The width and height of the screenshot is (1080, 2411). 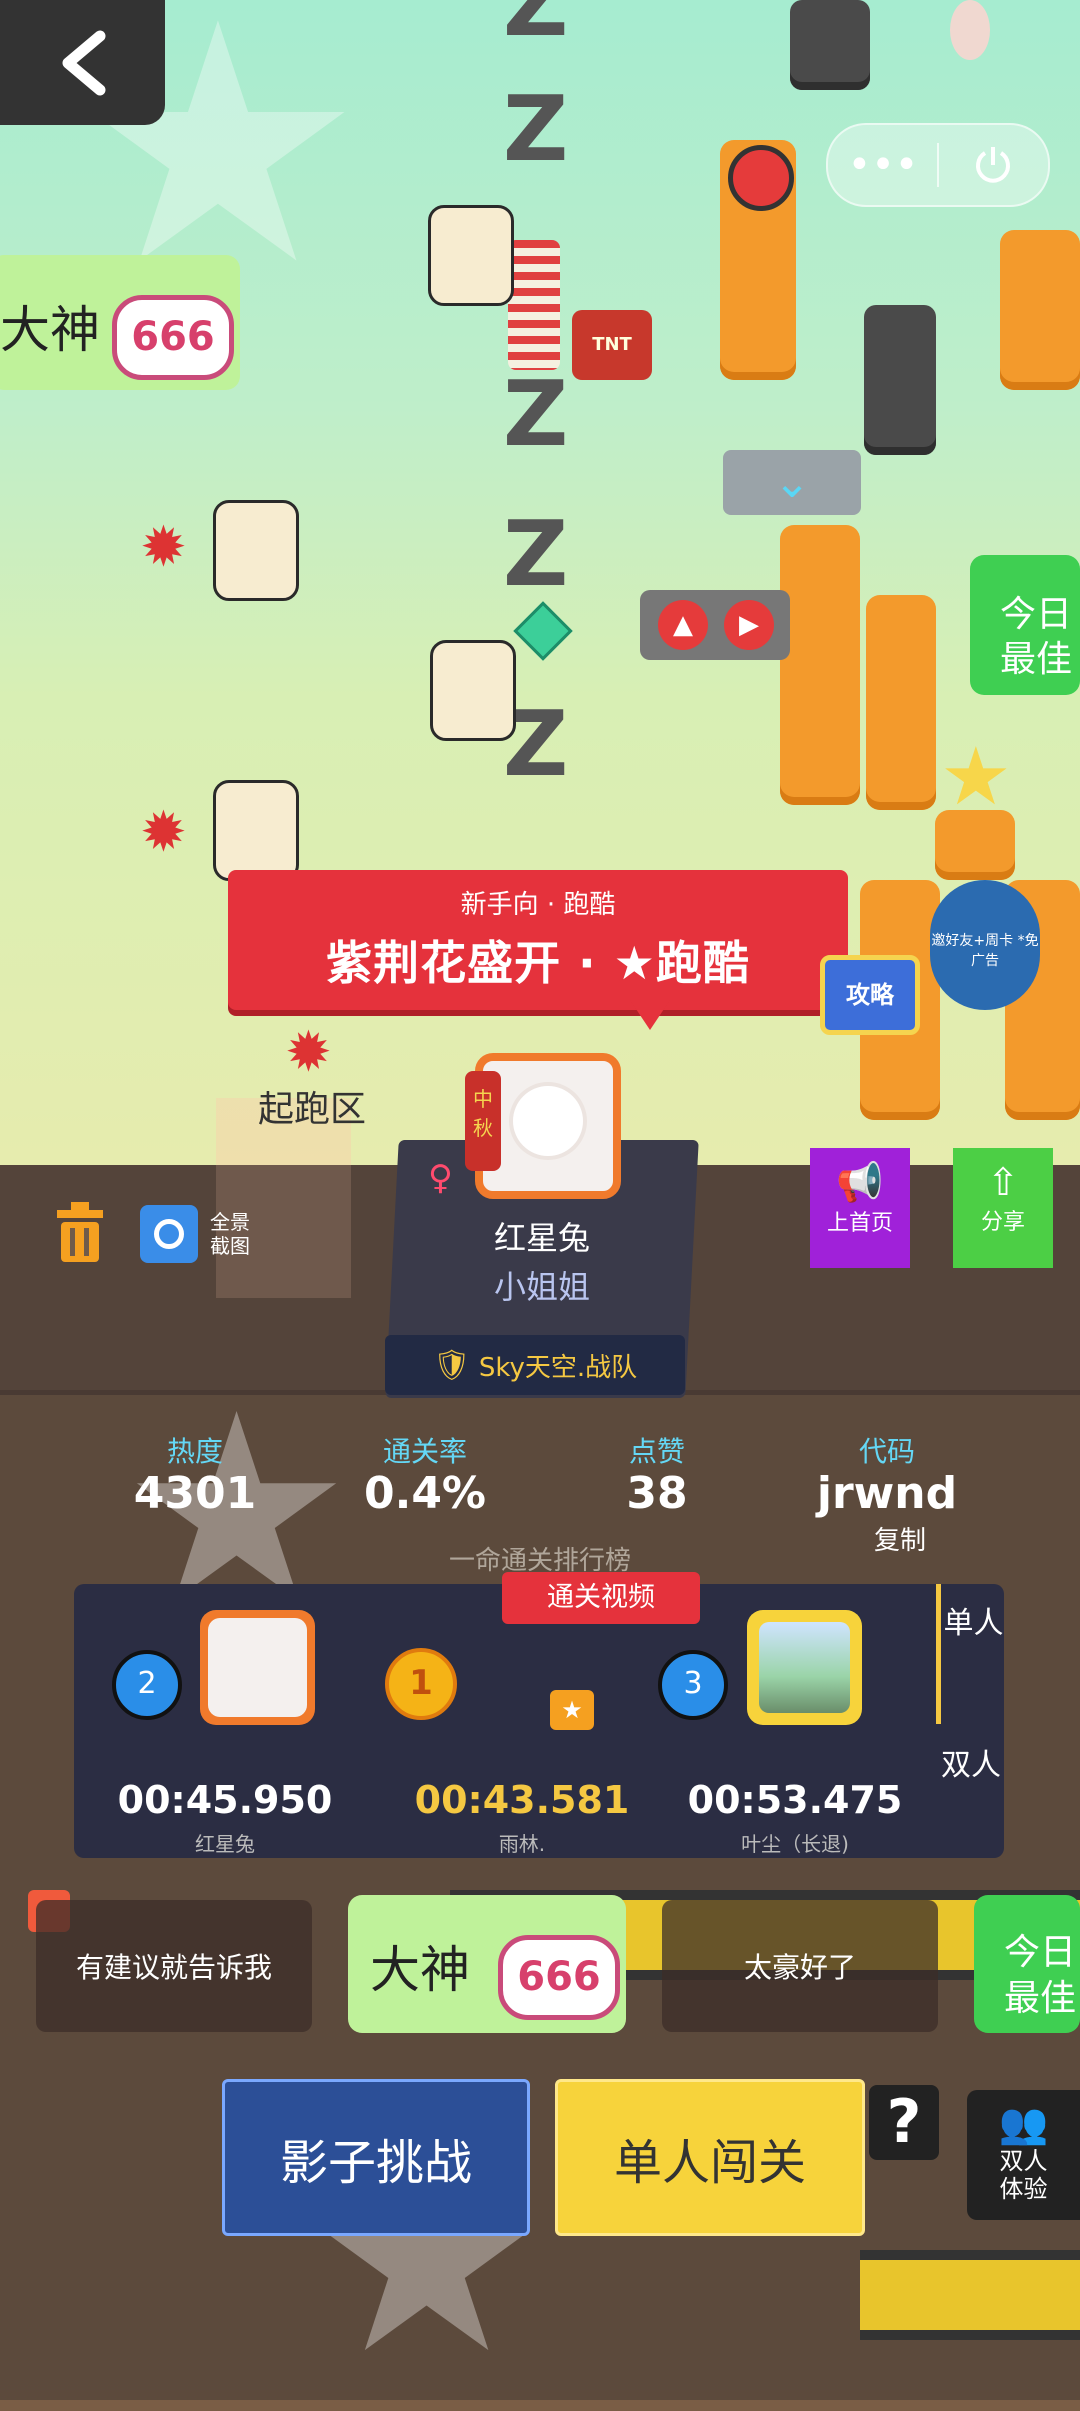 What do you see at coordinates (195, 1493) in the screenshot?
I see `stat-heat-value: 4301` at bounding box center [195, 1493].